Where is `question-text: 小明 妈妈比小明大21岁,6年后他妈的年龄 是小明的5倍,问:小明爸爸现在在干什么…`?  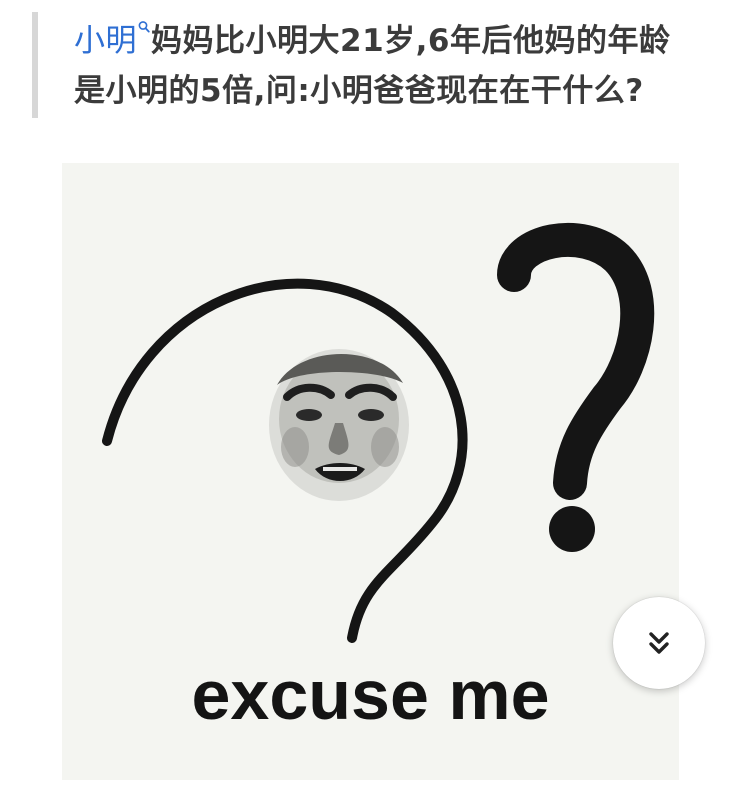 question-text: 小明 妈妈比小明大21岁,6年后他妈的年龄 是小明的5倍,问:小明爸爸现在在干什么… is located at coordinates (394, 66).